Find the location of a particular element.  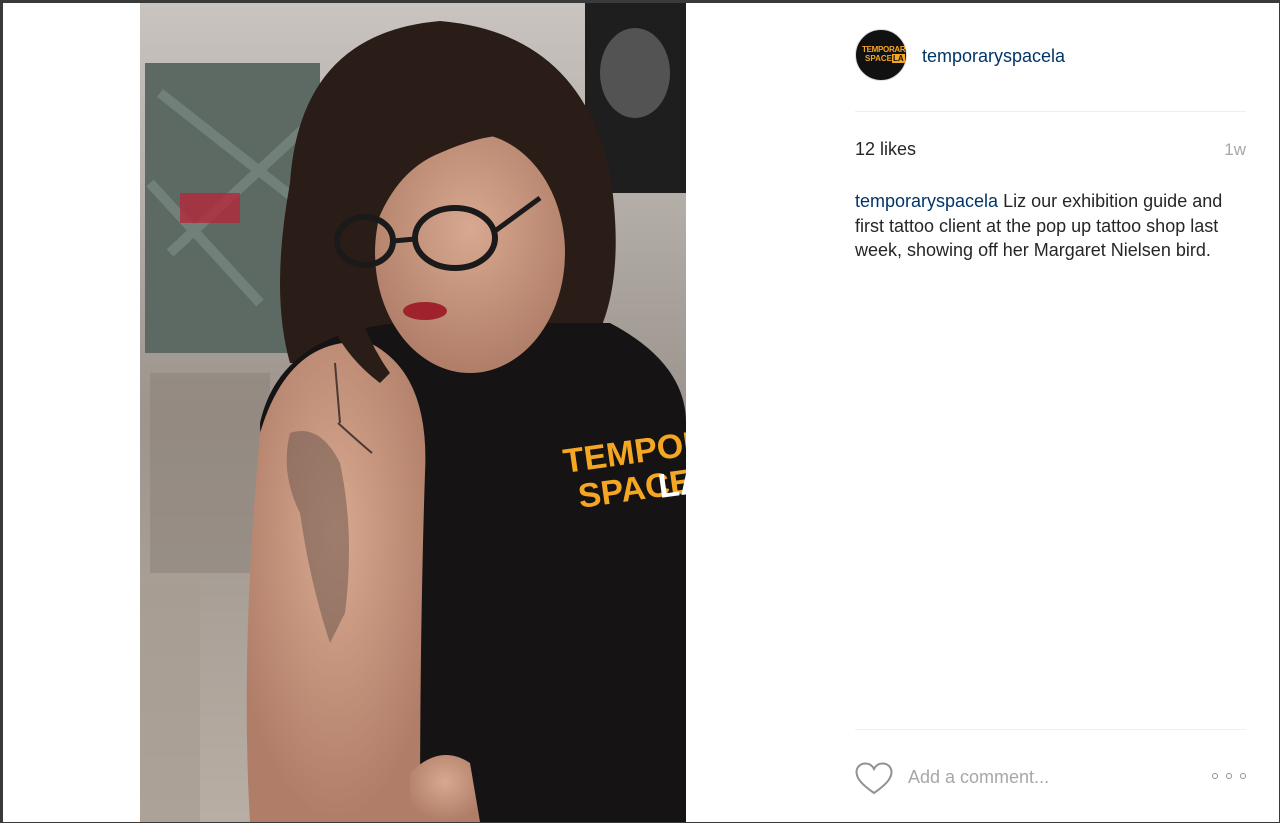

avatar-text-line-1: TEMPORARY is located at coordinates (884, 49).